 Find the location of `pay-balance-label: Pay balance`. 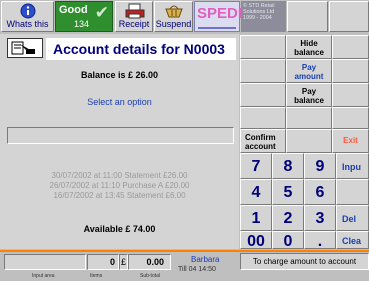

pay-balance-label: Pay balance is located at coordinates (309, 96).